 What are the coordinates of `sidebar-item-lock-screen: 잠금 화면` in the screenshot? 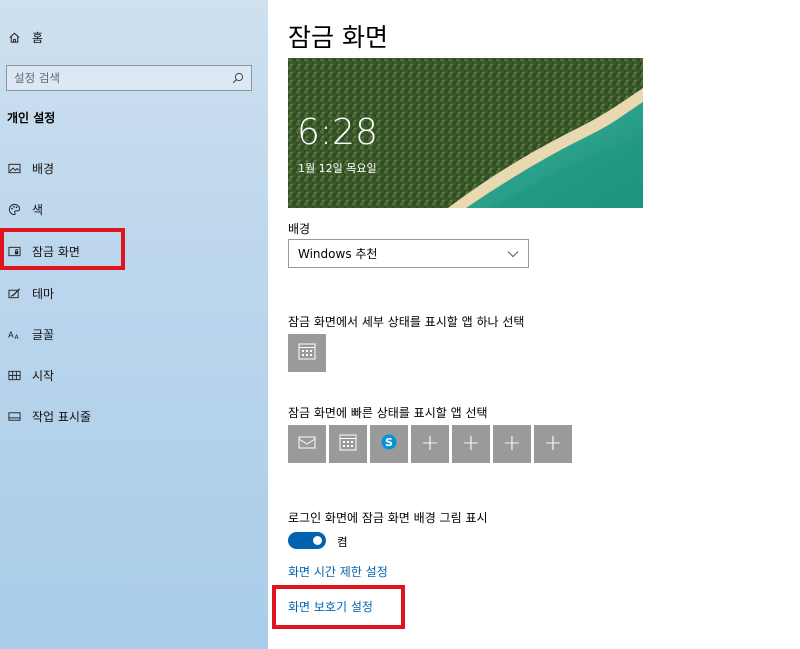 It's located at (43, 251).